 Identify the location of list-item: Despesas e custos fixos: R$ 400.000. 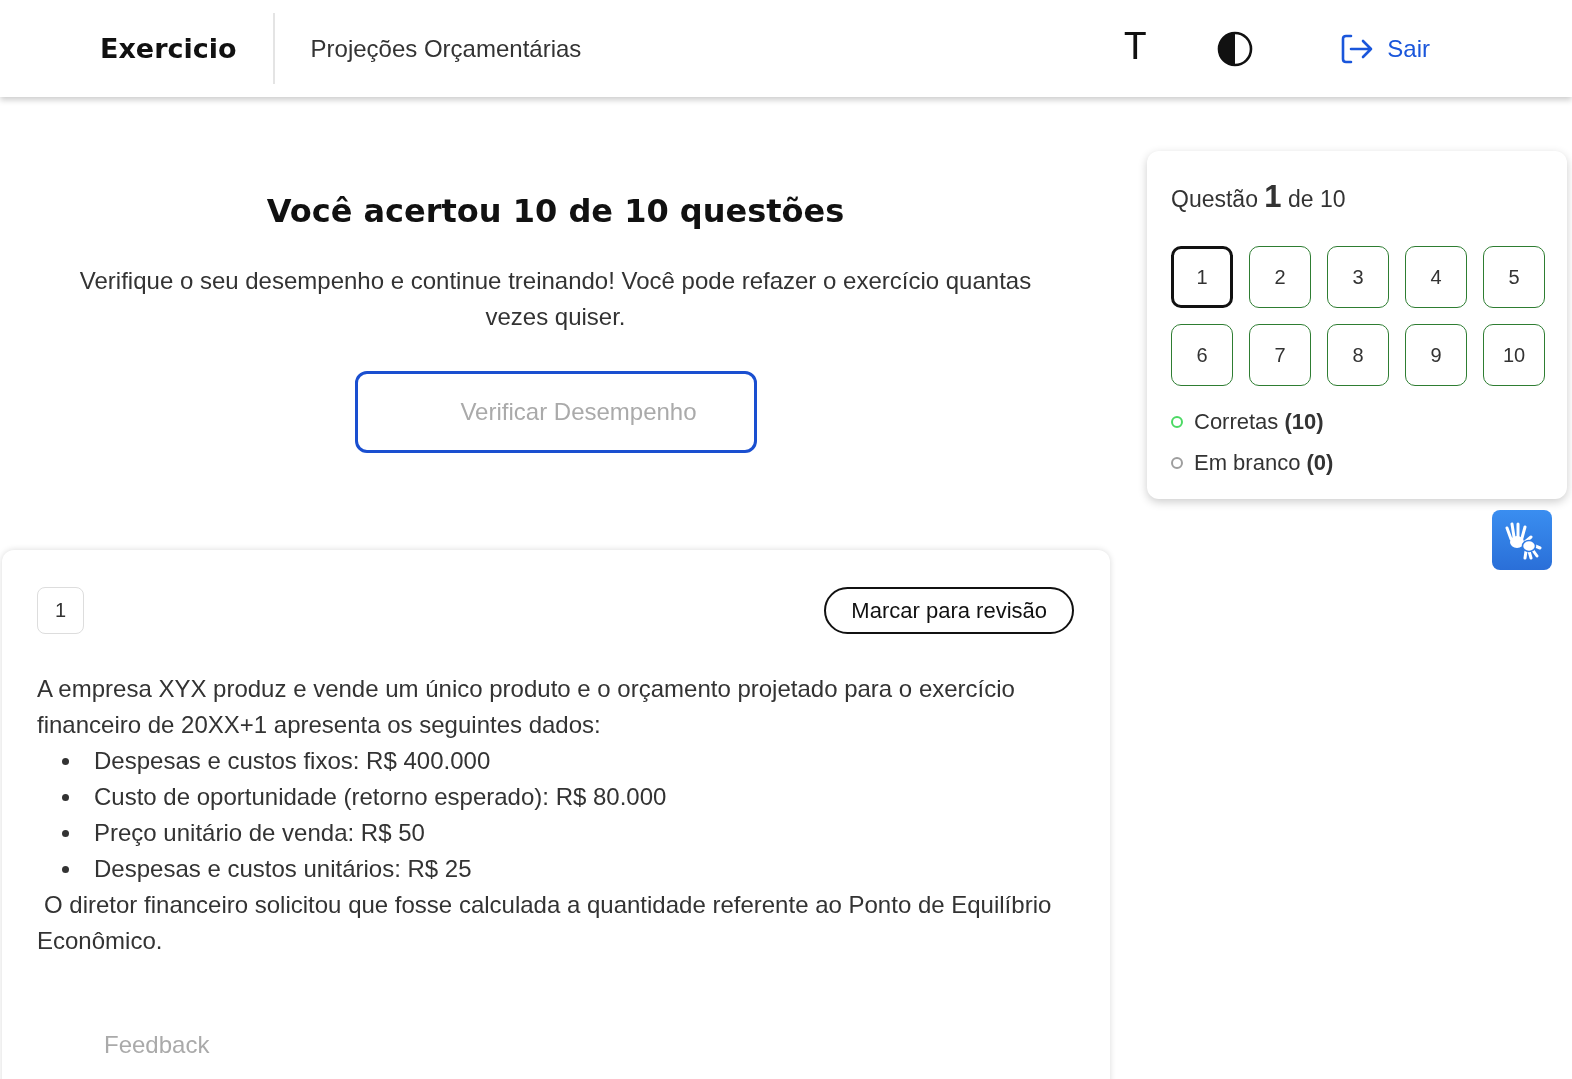
(292, 761).